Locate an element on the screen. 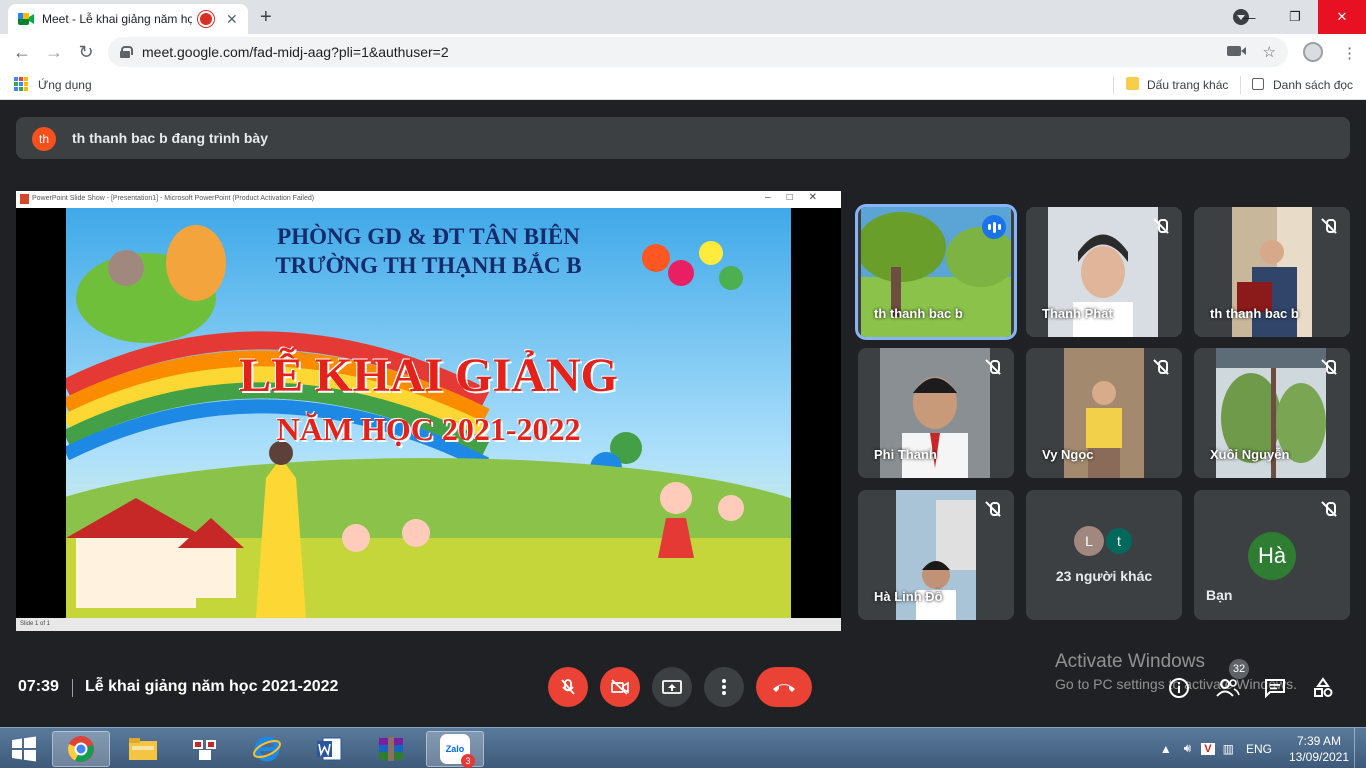 This screenshot has width=1366, height=768. activate-windows-watermark: Activate Windows is located at coordinates (1130, 661).